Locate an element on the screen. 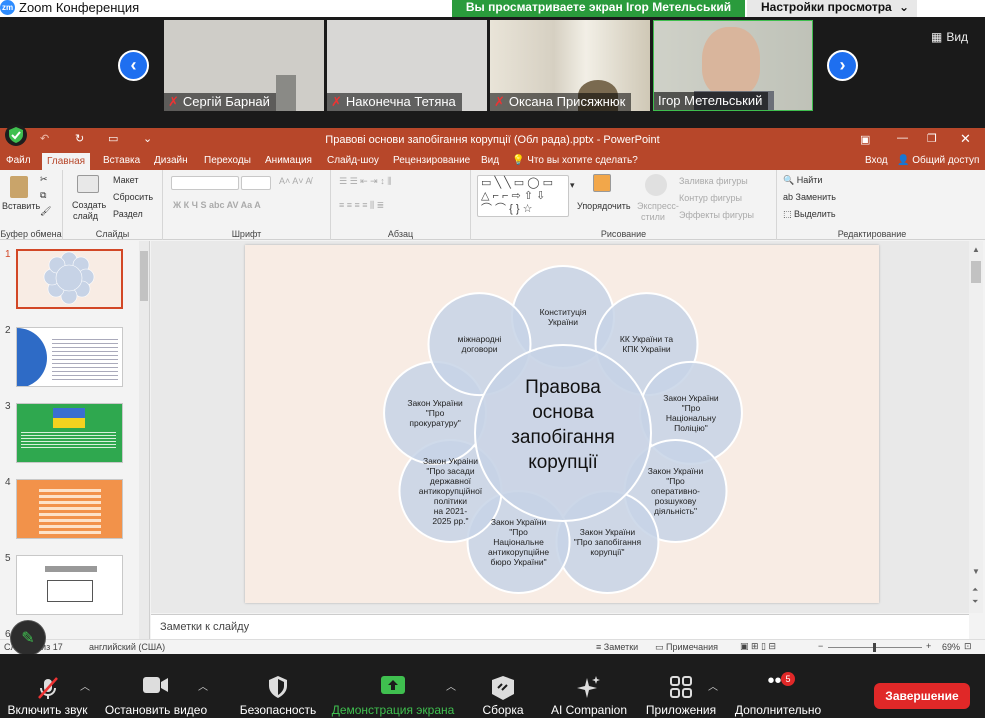 The height and width of the screenshot is (718, 985). participant-tile-active-speaker: Ігор Метельський is located at coordinates (733, 65).